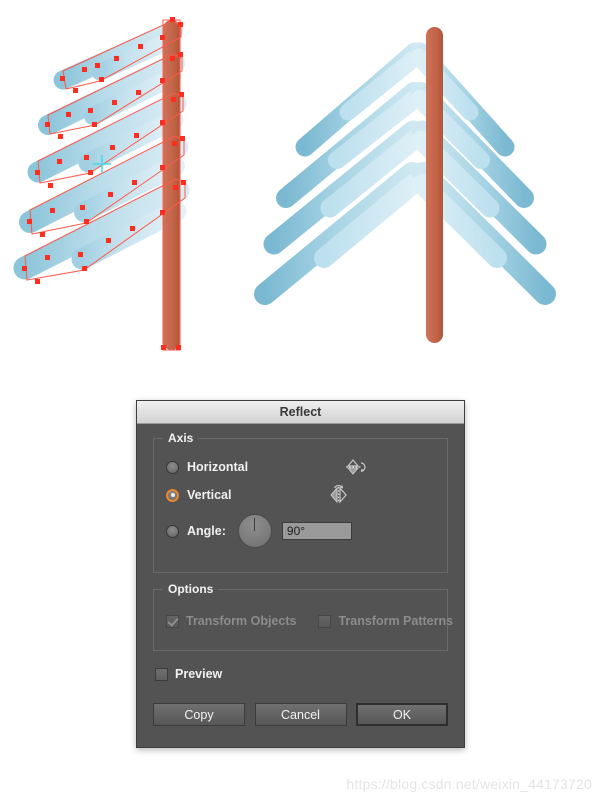 The width and height of the screenshot is (600, 798). What do you see at coordinates (308, 467) in the screenshot?
I see `horizontal-icon-slot` at bounding box center [308, 467].